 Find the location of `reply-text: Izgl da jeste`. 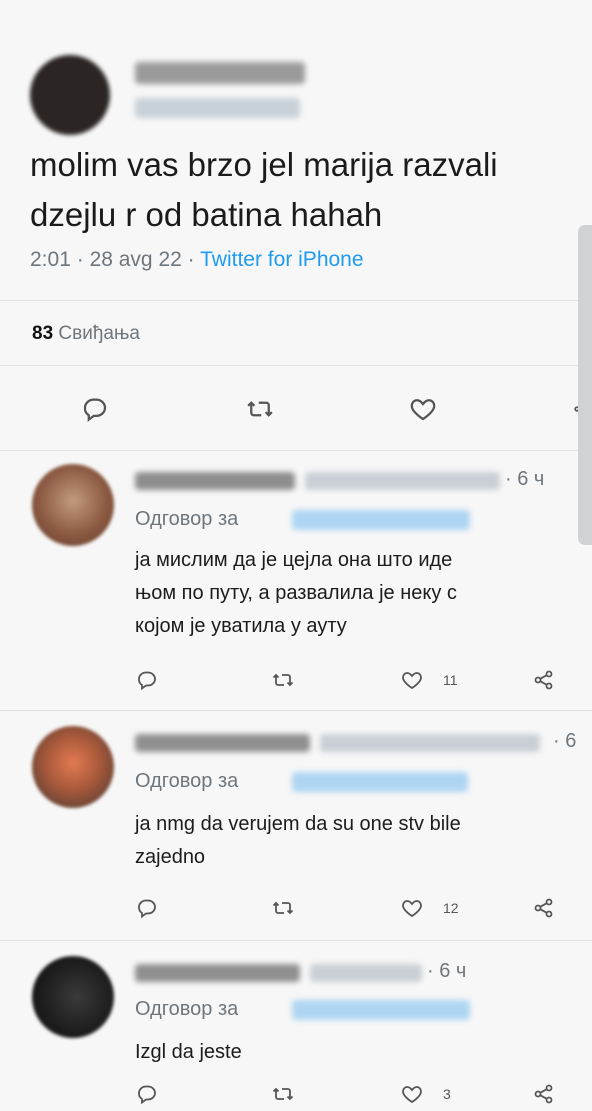

reply-text: Izgl da jeste is located at coordinates (188, 1052).